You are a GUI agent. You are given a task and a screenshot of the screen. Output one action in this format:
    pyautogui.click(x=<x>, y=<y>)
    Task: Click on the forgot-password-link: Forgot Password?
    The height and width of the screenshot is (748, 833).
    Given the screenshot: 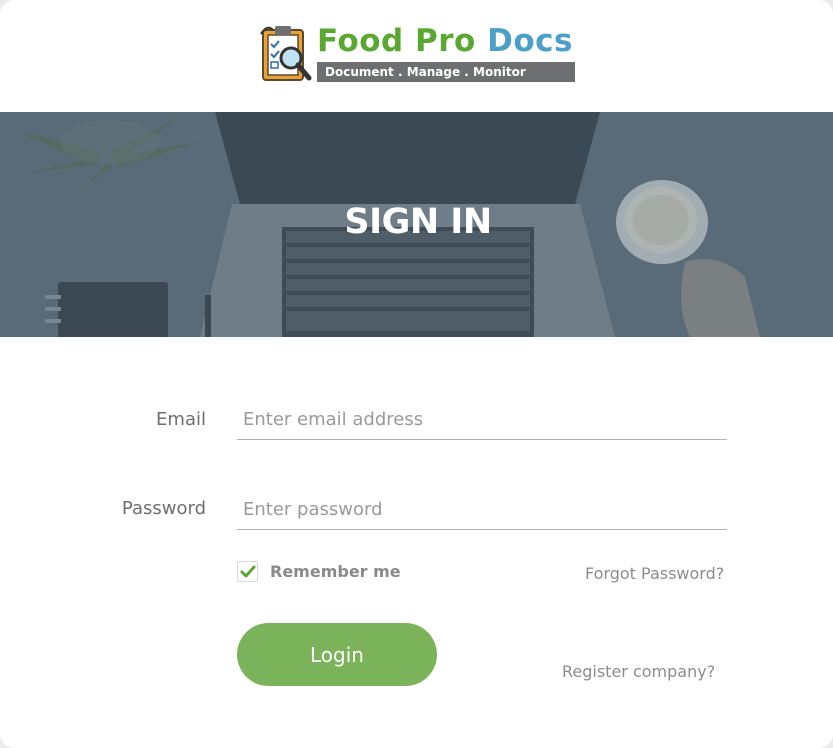 What is the action you would take?
    pyautogui.click(x=654, y=573)
    